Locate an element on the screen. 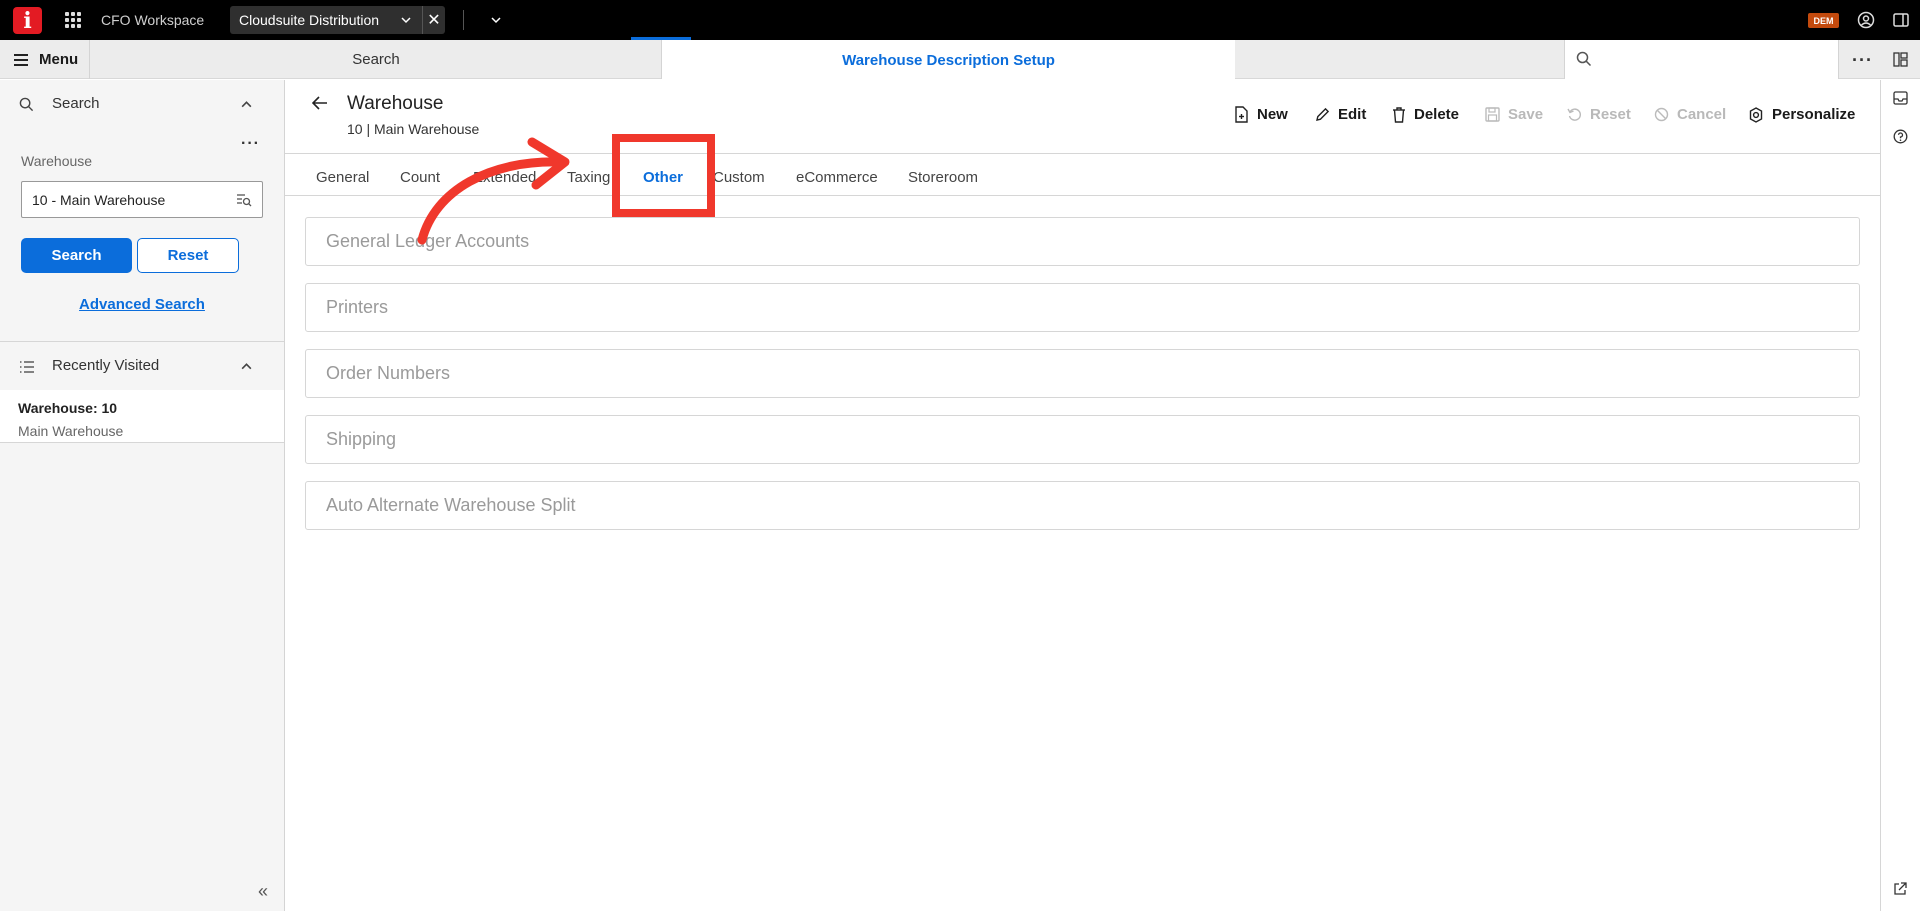 Image resolution: width=1920 pixels, height=911 pixels. app-launcher-icon is located at coordinates (73, 20).